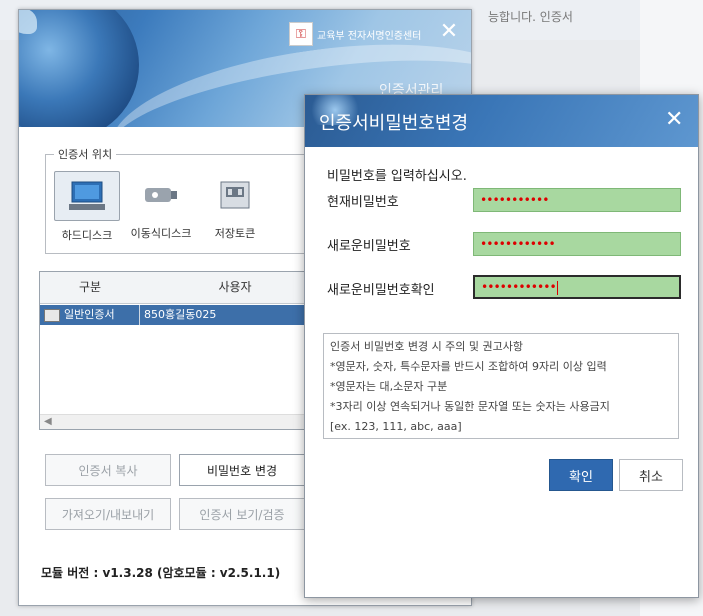 The height and width of the screenshot is (616, 703). What do you see at coordinates (501, 121) in the screenshot?
I see `dialog-header: 인증서비밀번호변경 ✕` at bounding box center [501, 121].